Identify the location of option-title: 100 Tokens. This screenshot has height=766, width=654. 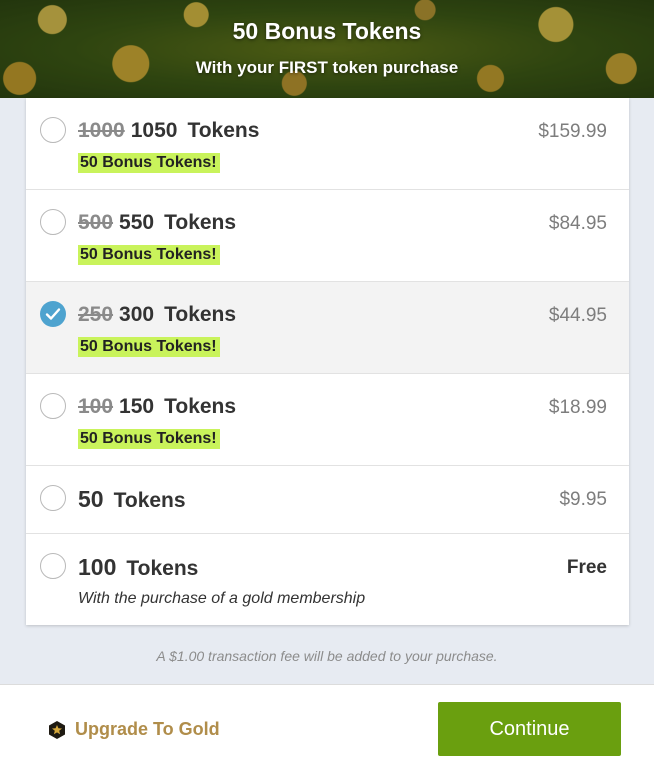
(138, 567).